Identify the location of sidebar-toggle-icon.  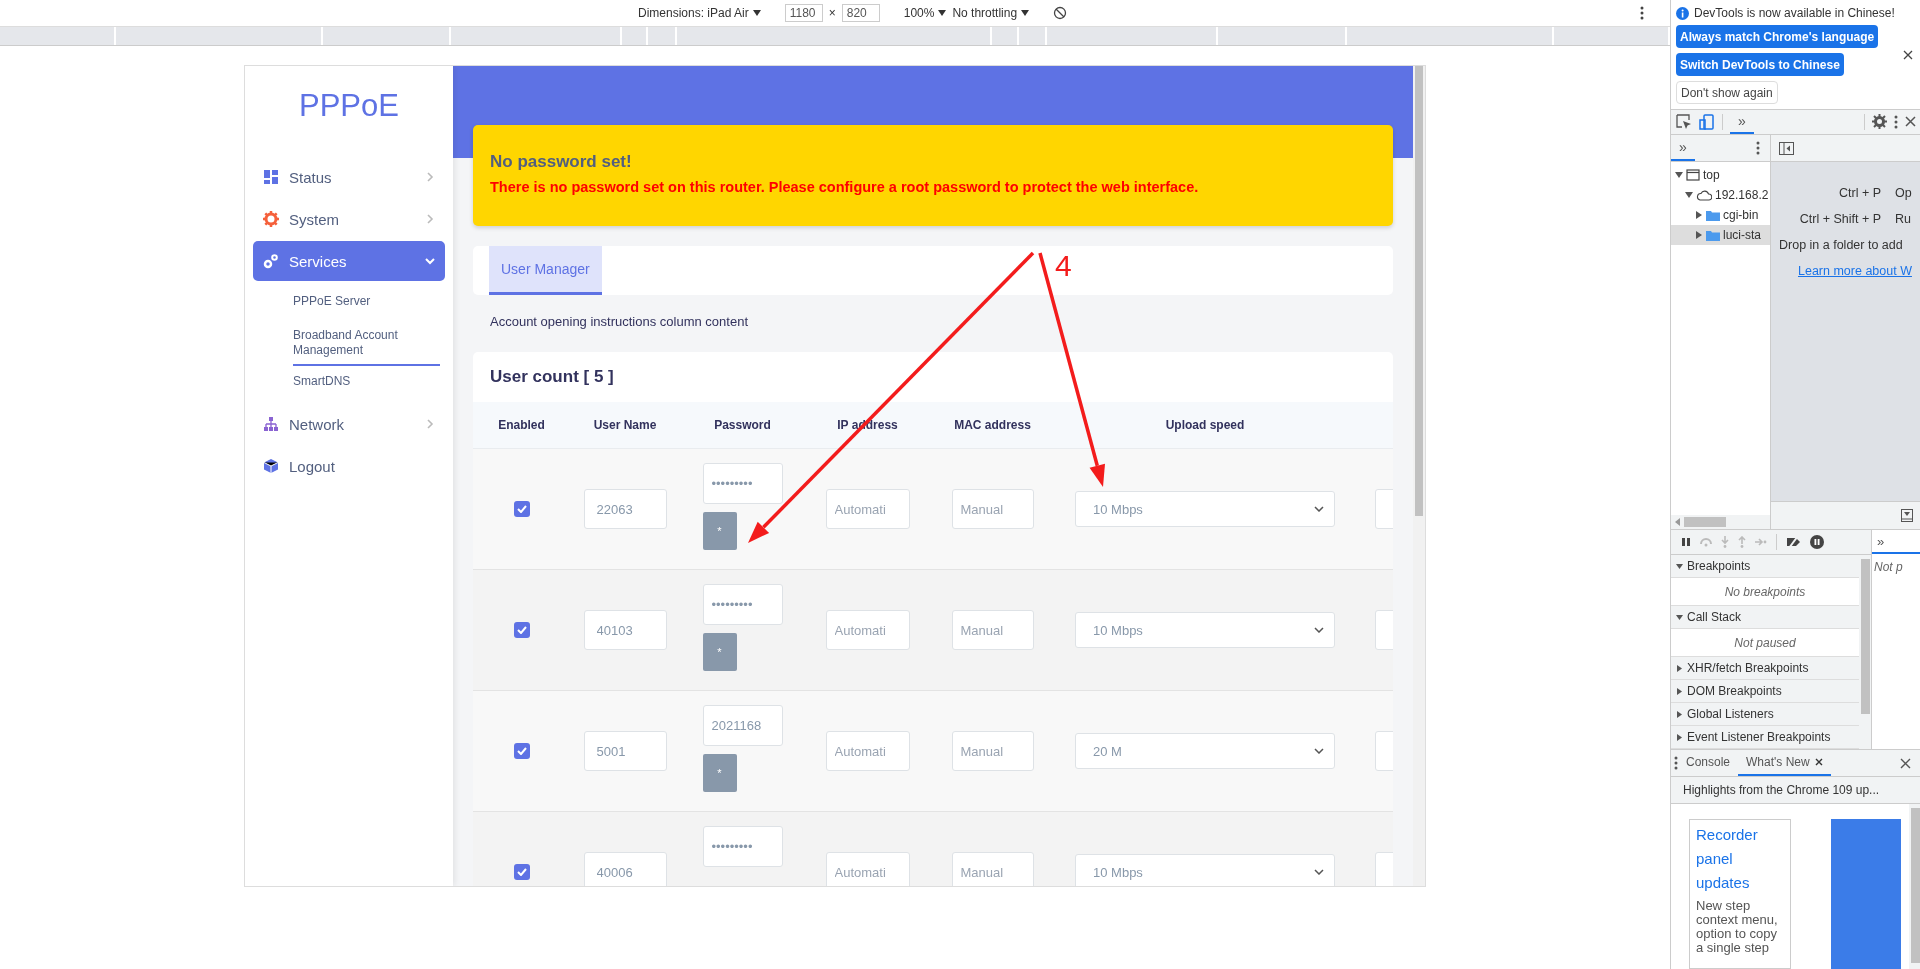
(1786, 148).